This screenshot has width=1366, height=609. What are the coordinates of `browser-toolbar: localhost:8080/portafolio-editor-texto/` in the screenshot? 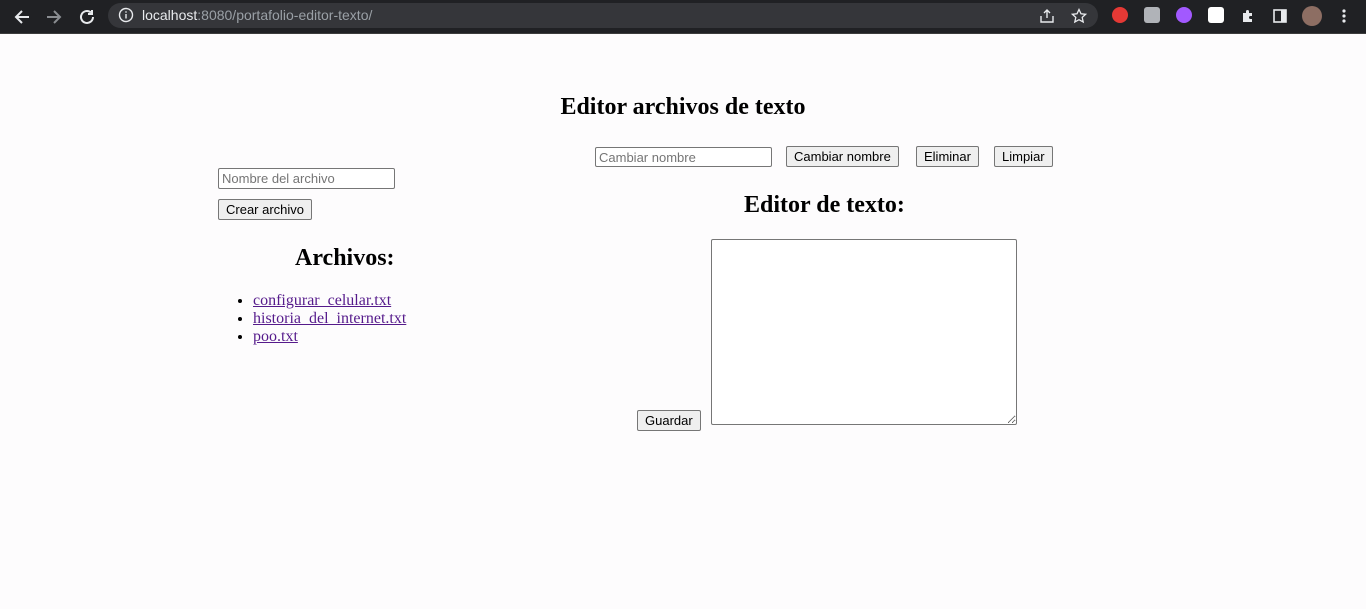 It's located at (683, 17).